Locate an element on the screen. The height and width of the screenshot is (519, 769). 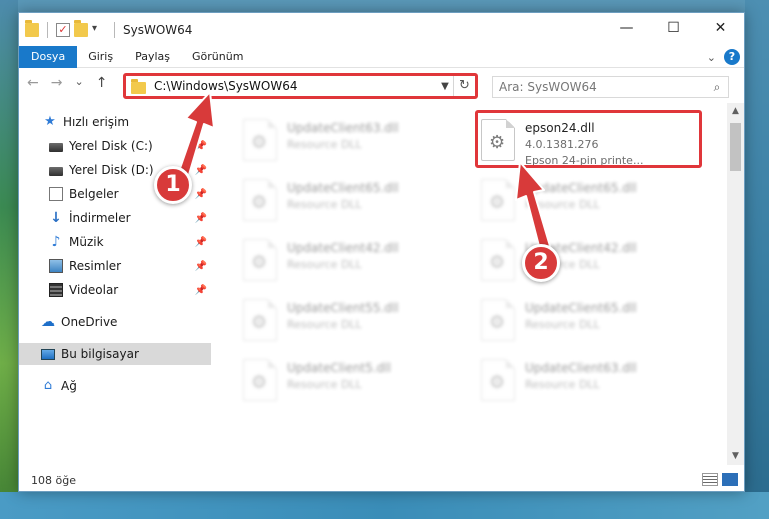
refresh-button: ↻ is located at coordinates (464, 86).